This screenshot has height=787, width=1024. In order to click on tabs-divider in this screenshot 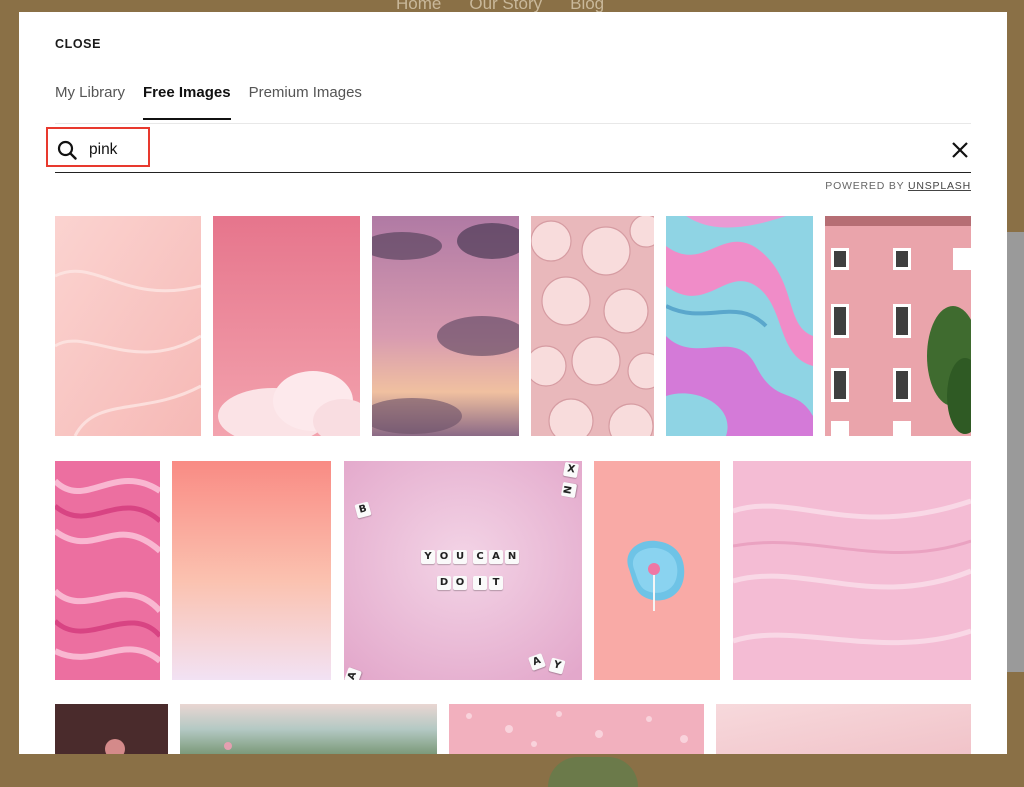, I will do `click(513, 123)`.